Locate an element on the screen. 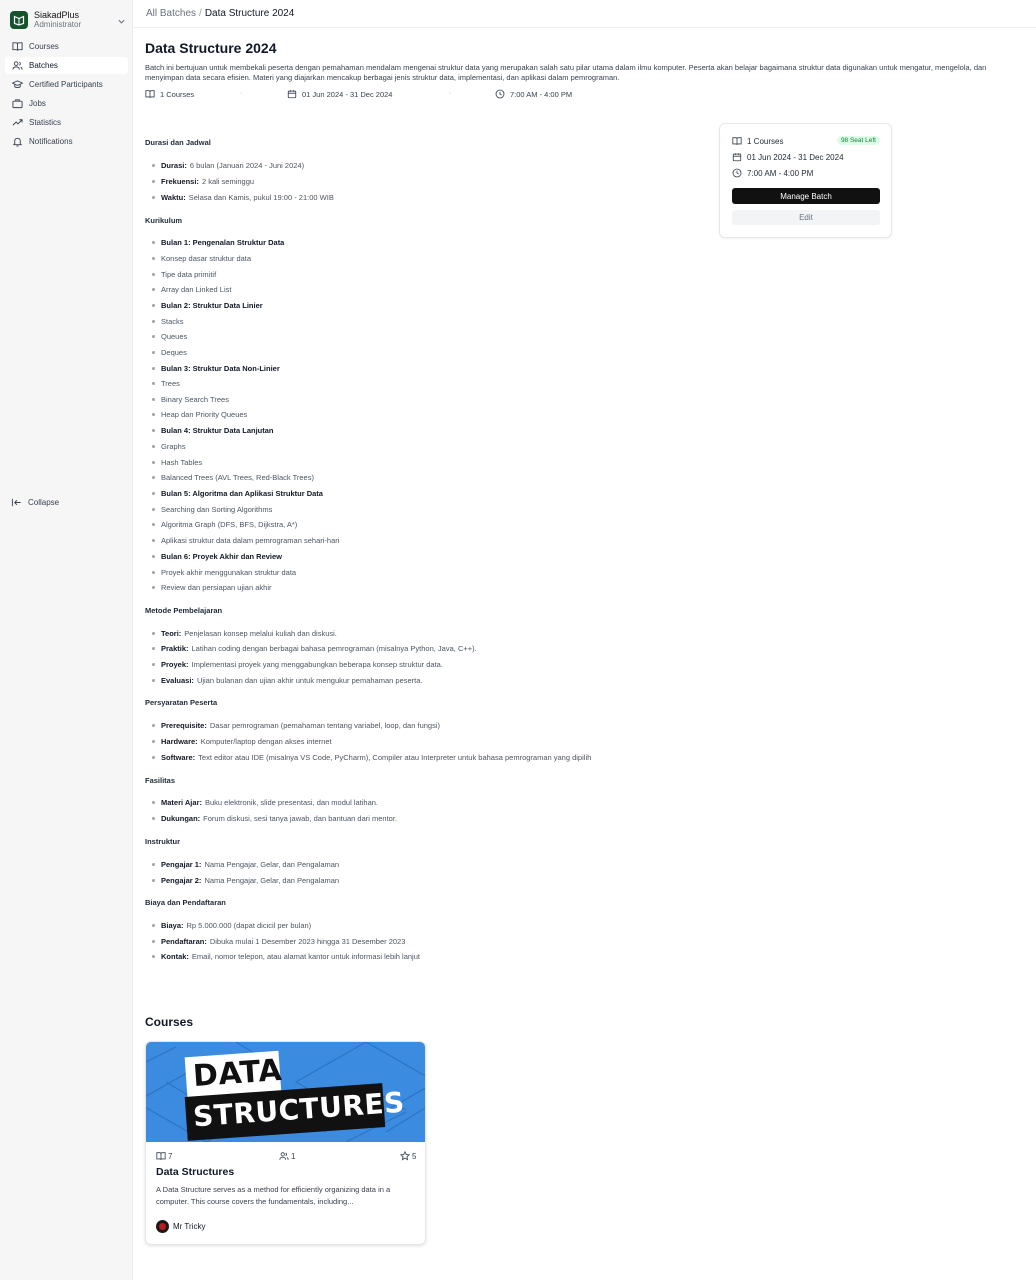  meta-courses: 1 Courses is located at coordinates (169, 94).